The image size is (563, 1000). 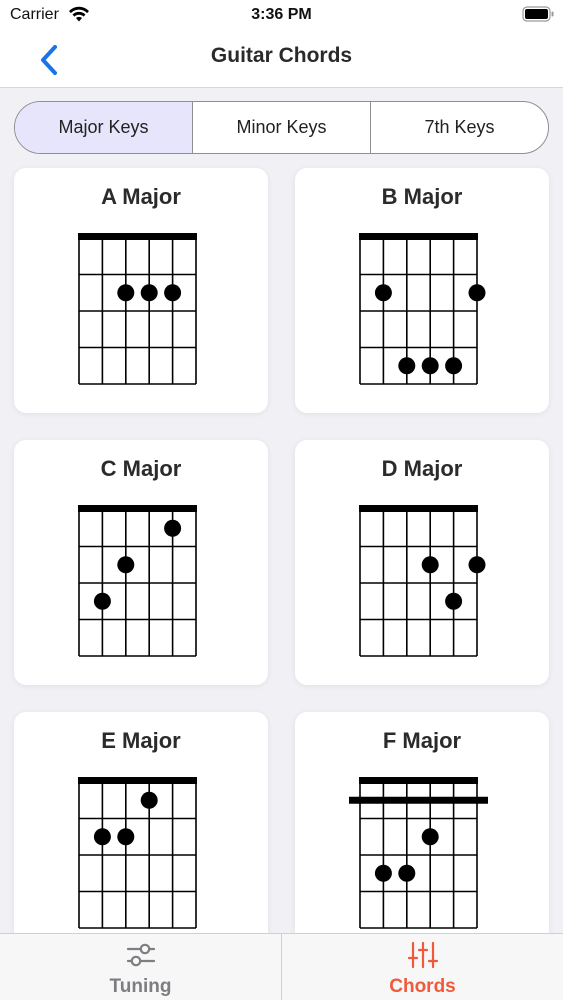 I want to click on segment-minor-keys: Minor Keys, so click(x=282, y=127).